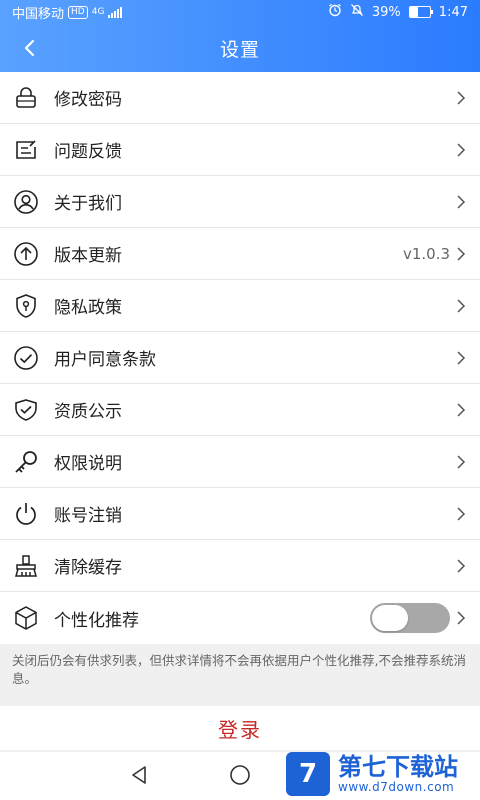 This screenshot has height=800, width=480. I want to click on feedback-icon, so click(26, 150).